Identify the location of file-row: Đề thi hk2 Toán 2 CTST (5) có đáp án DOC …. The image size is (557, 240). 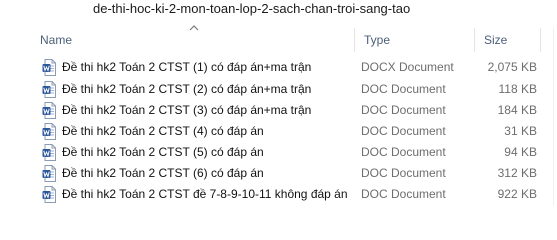
(278, 152).